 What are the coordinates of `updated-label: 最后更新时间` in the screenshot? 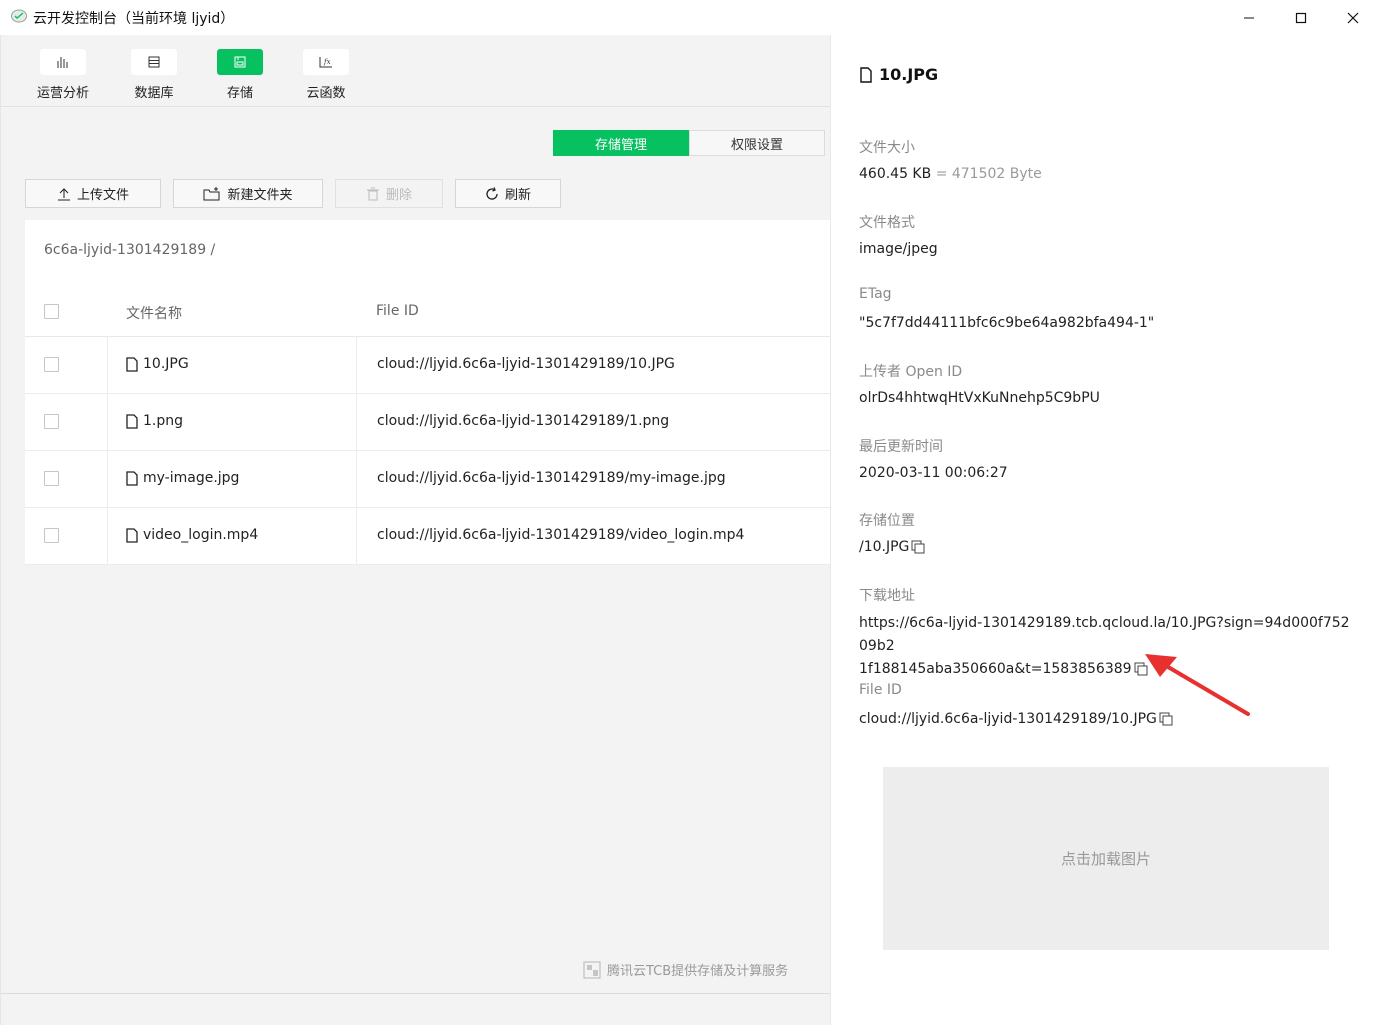 It's located at (901, 447).